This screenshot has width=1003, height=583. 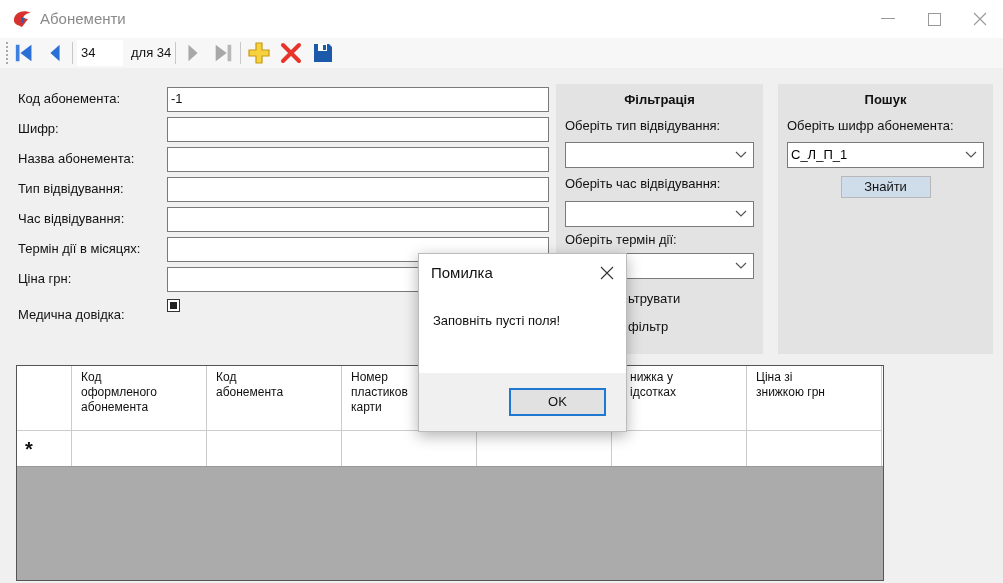 What do you see at coordinates (885, 100) in the screenshot?
I see `panel-title: Пошук` at bounding box center [885, 100].